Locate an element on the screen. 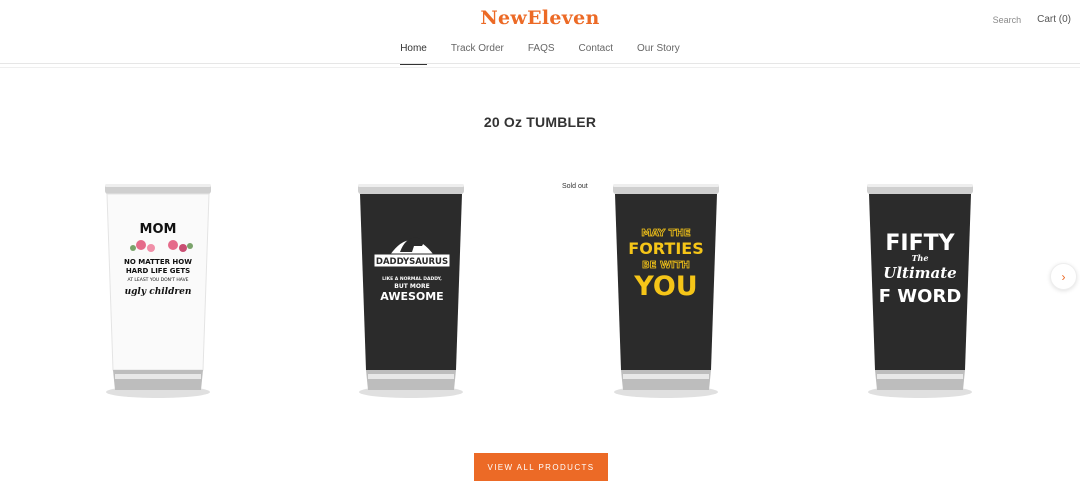 The width and height of the screenshot is (1080, 502). product-image-may-the-forties: MAY THE FORTIES BE WITH YOU is located at coordinates (666, 291).